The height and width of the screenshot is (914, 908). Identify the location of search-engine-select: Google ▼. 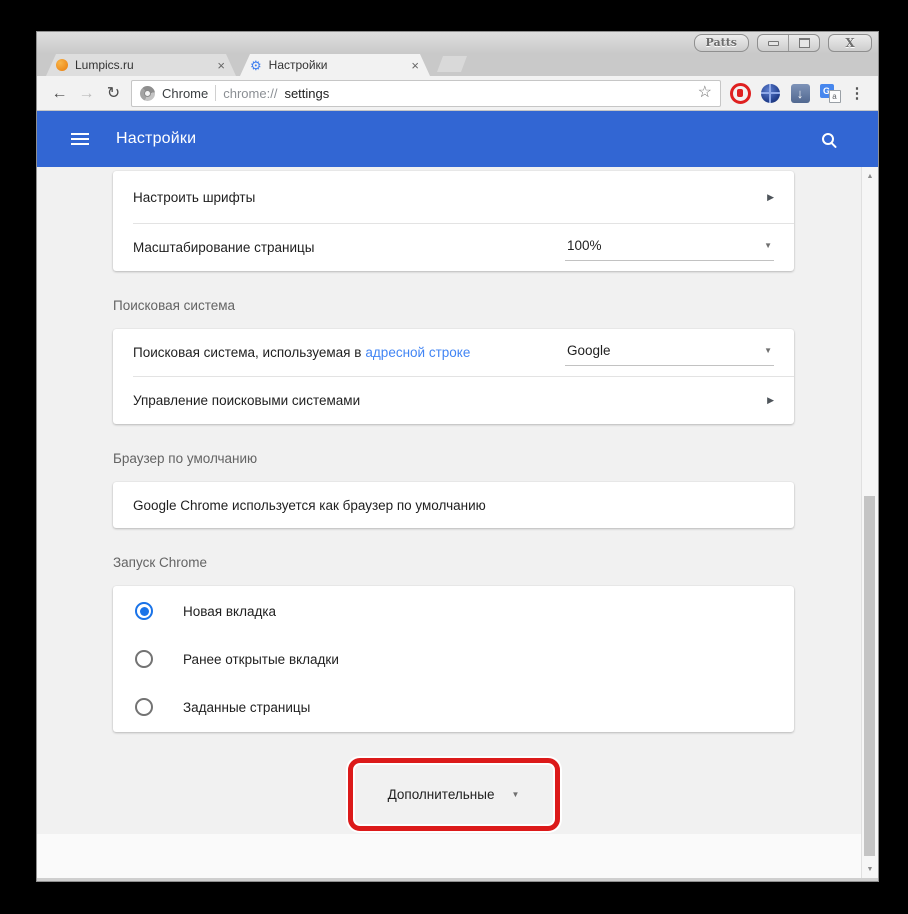
(669, 353).